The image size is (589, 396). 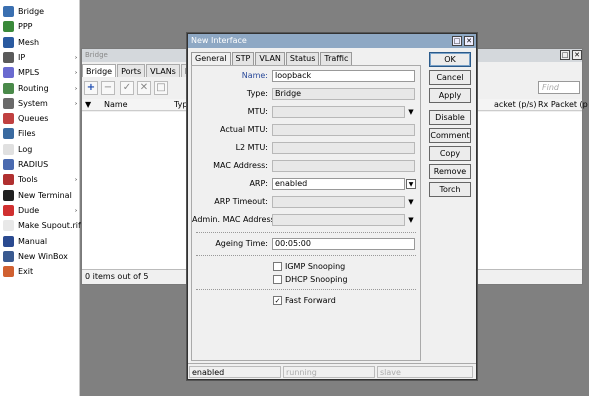 I want to click on tab-vlans: VLANs, so click(x=163, y=70).